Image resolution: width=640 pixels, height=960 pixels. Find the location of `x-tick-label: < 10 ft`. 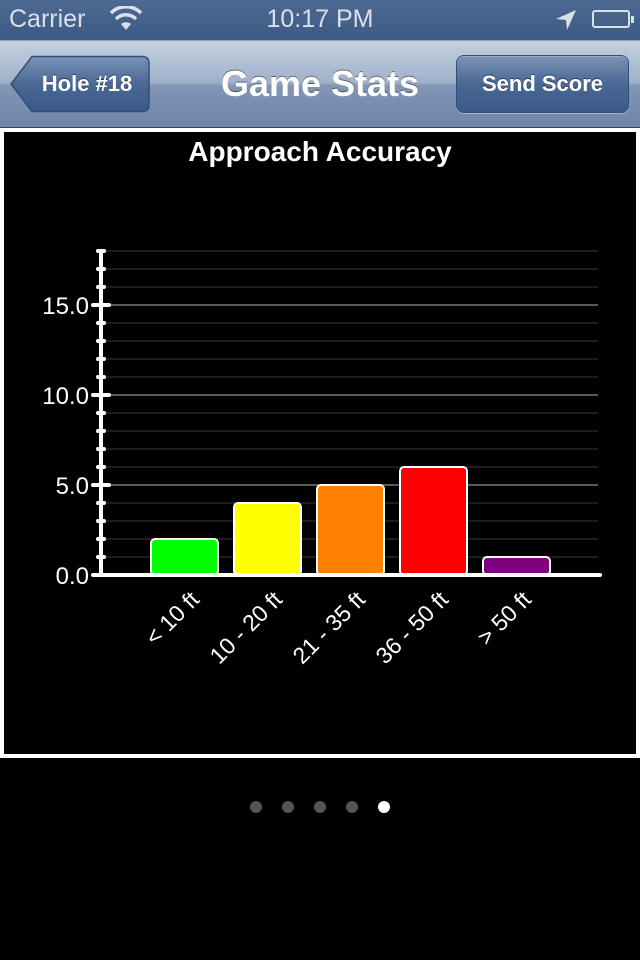

x-tick-label: < 10 ft is located at coordinates (172, 618).